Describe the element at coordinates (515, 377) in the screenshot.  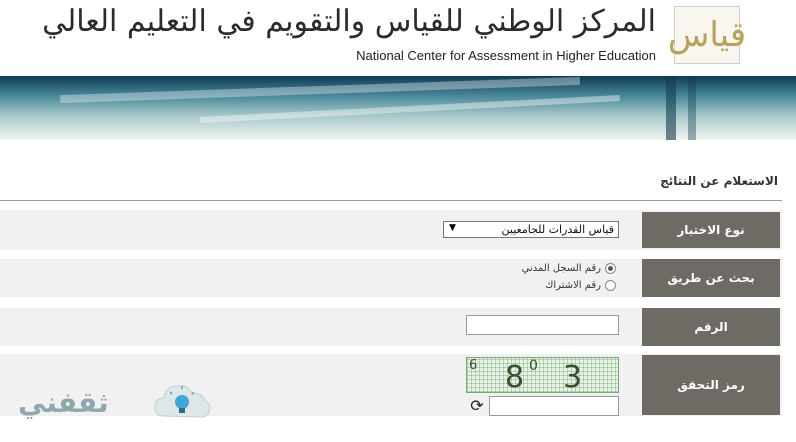
I see `captcha-char: 8` at that location.